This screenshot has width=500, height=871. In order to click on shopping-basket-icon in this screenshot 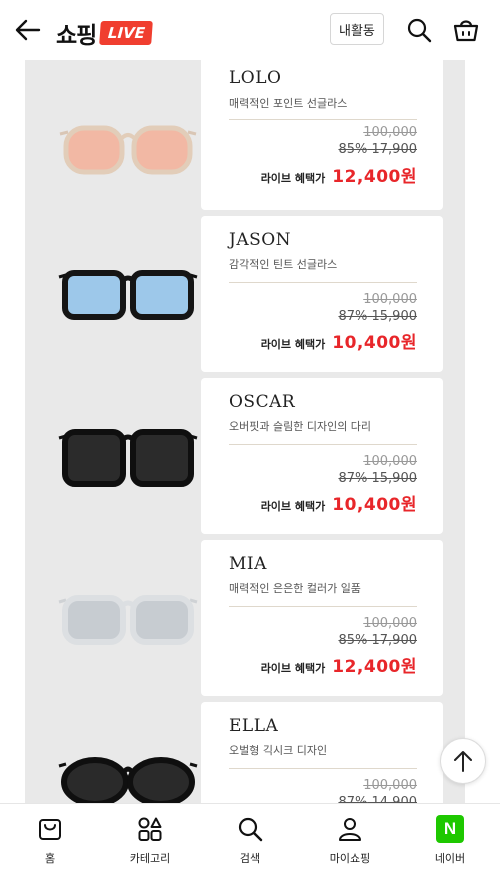, I will do `click(466, 31)`.